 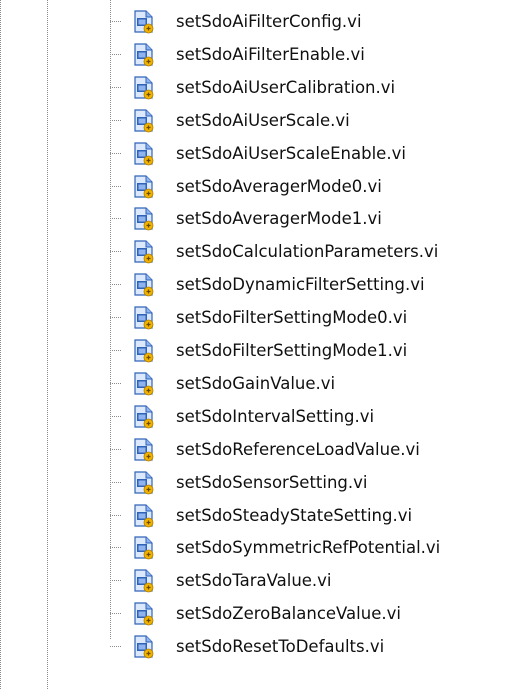 I want to click on tree-item-label: setSdoAveragerMode1.vi, so click(x=279, y=219).